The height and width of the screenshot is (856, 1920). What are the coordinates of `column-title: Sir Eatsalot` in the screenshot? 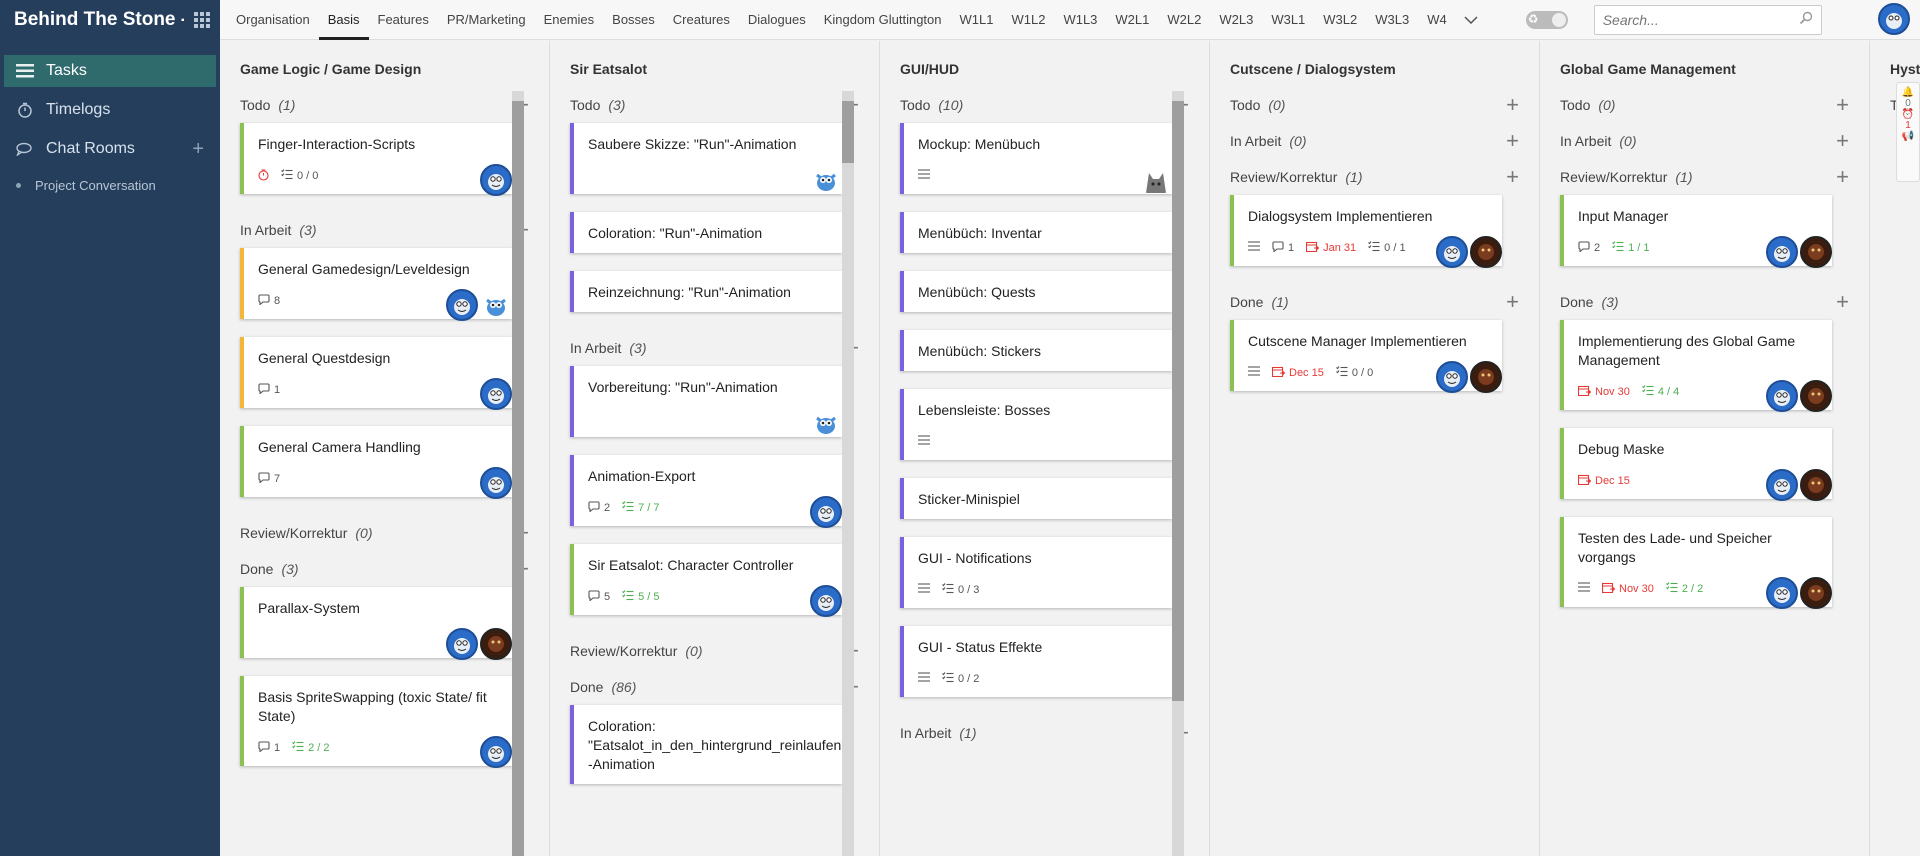 It's located at (714, 64).